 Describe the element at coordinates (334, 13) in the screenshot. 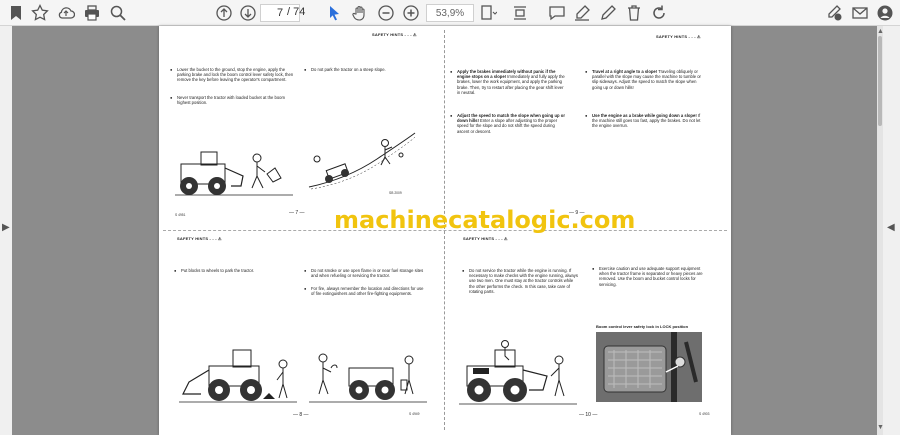

I see `select-cursor-icon` at that location.